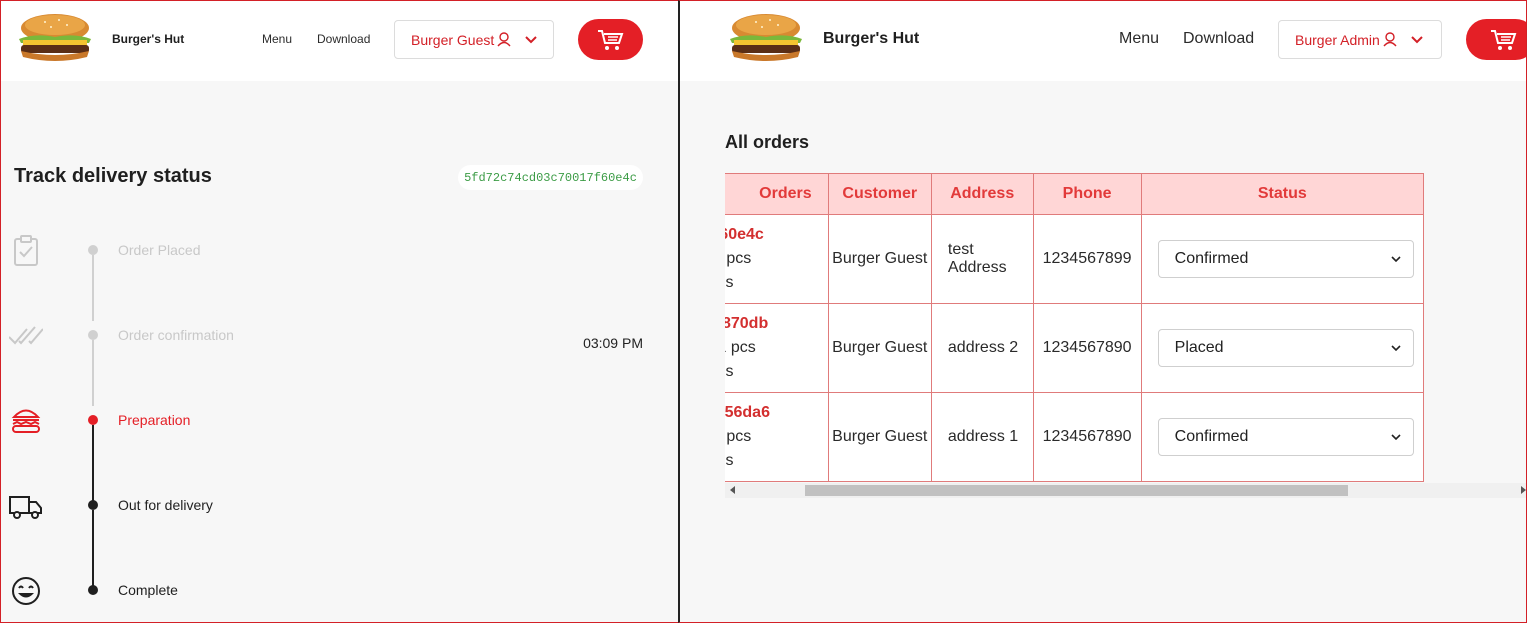 The width and height of the screenshot is (1527, 623). Describe the element at coordinates (879, 194) in the screenshot. I see `column-header-customer: Customer` at that location.